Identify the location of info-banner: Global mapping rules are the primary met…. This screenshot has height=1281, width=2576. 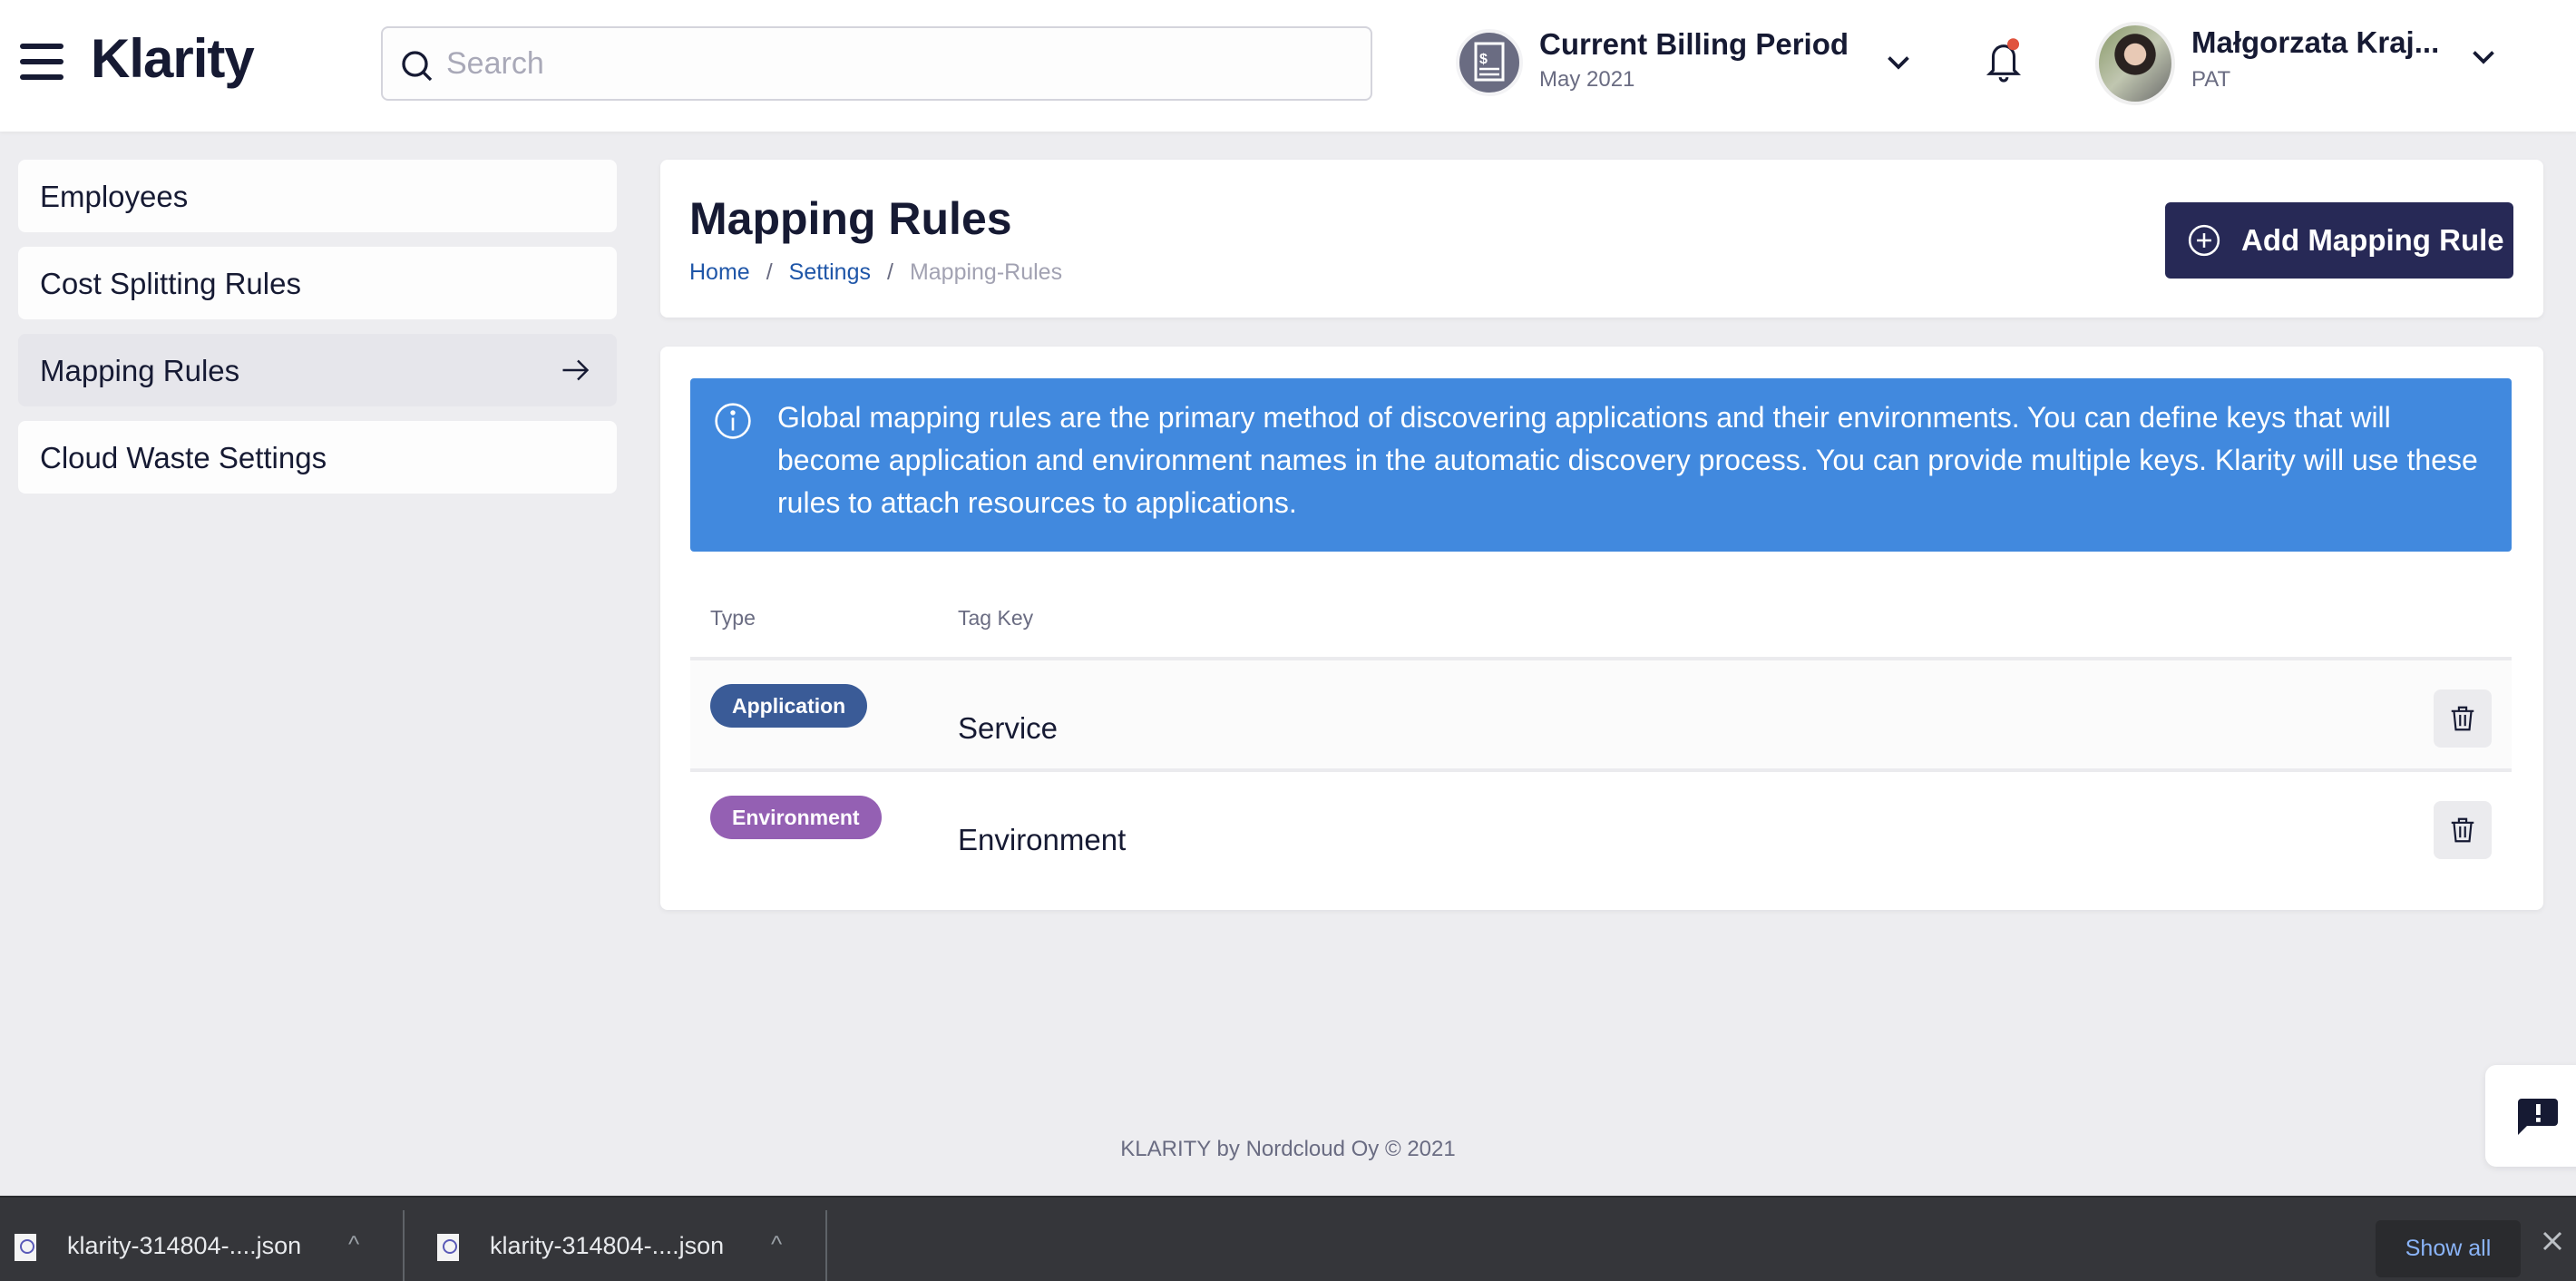
(1601, 465).